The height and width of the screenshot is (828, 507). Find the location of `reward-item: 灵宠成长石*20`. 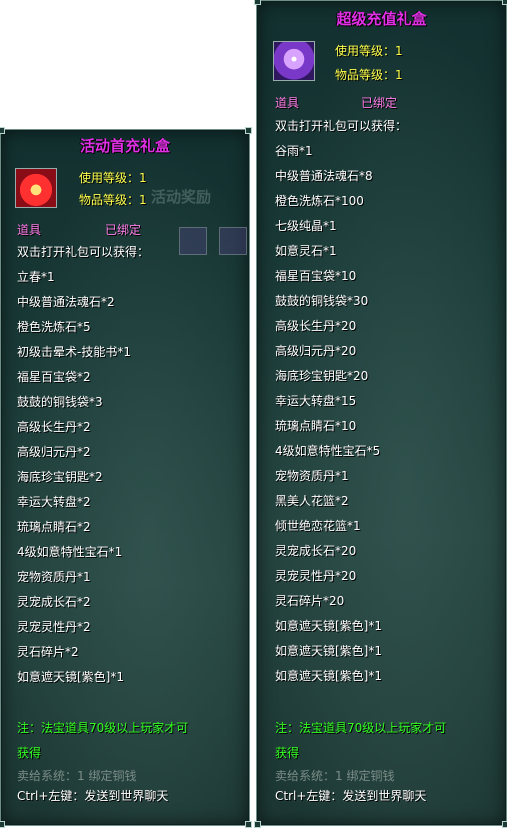

reward-item: 灵宠成长石*20 is located at coordinates (316, 551).